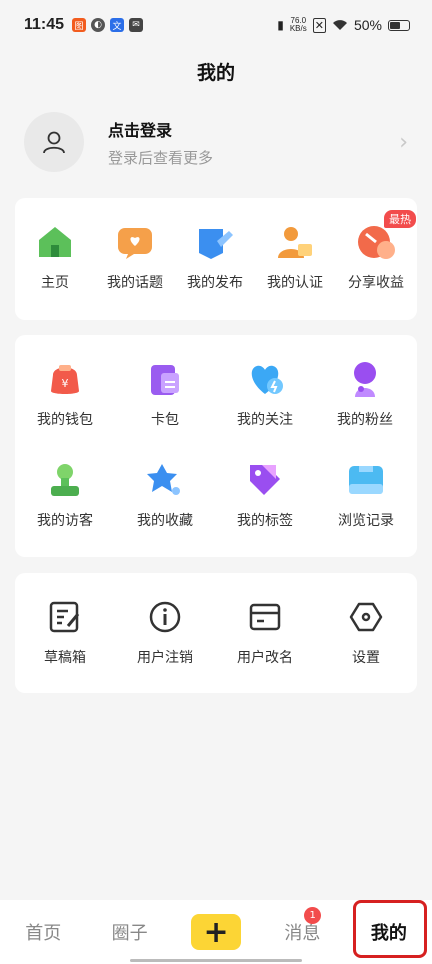 This screenshot has width=432, height=964. Describe the element at coordinates (366, 658) in the screenshot. I see `setting-label: 设置` at that location.